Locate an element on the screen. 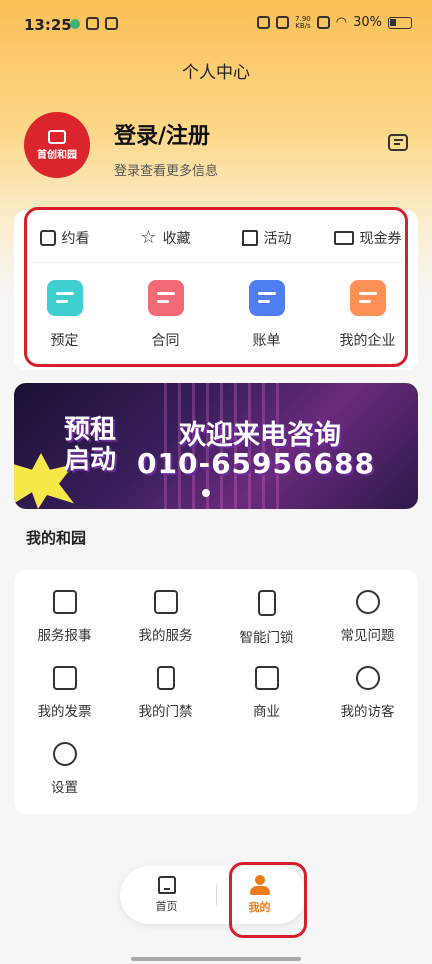  service-label: 商业 is located at coordinates (266, 712).